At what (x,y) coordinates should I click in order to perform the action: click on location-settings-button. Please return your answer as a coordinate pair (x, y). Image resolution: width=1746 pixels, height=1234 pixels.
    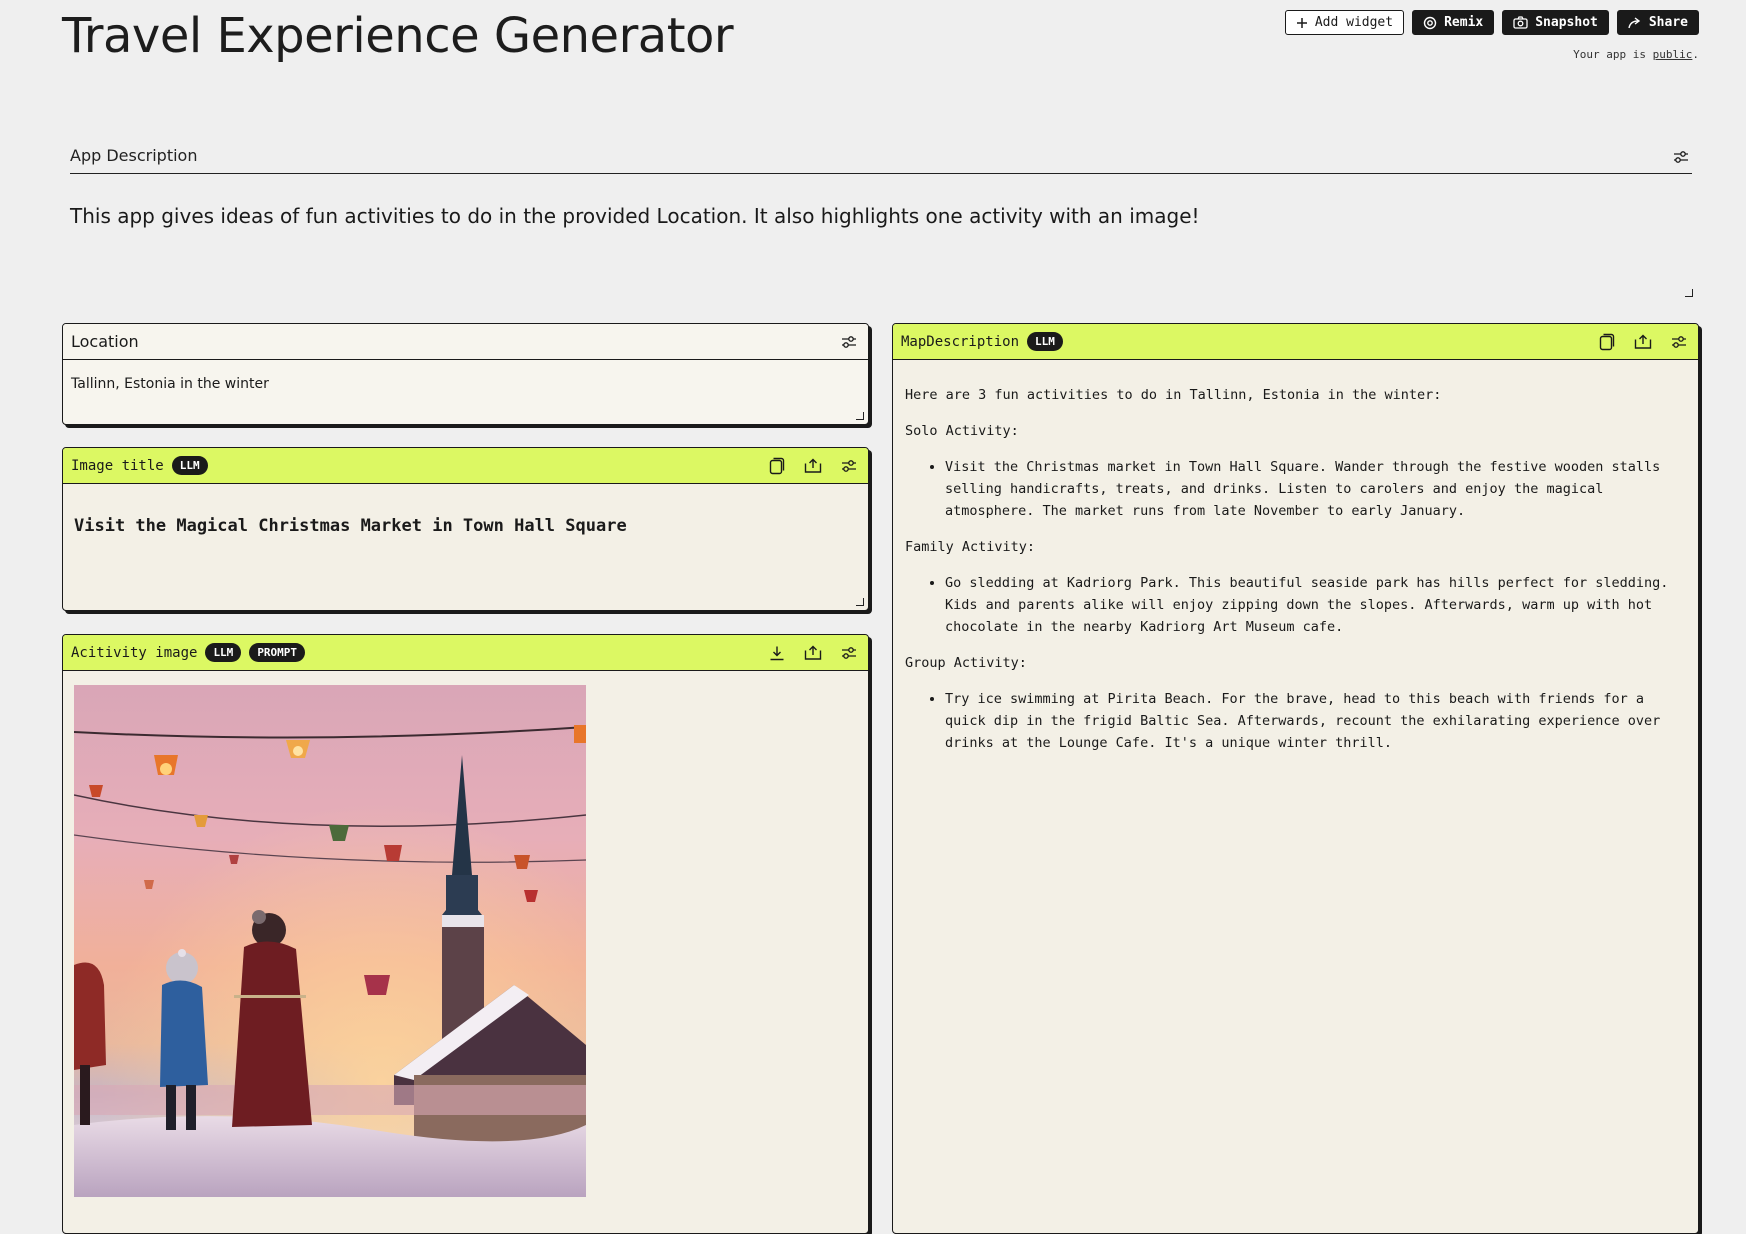
    Looking at the image, I should click on (849, 342).